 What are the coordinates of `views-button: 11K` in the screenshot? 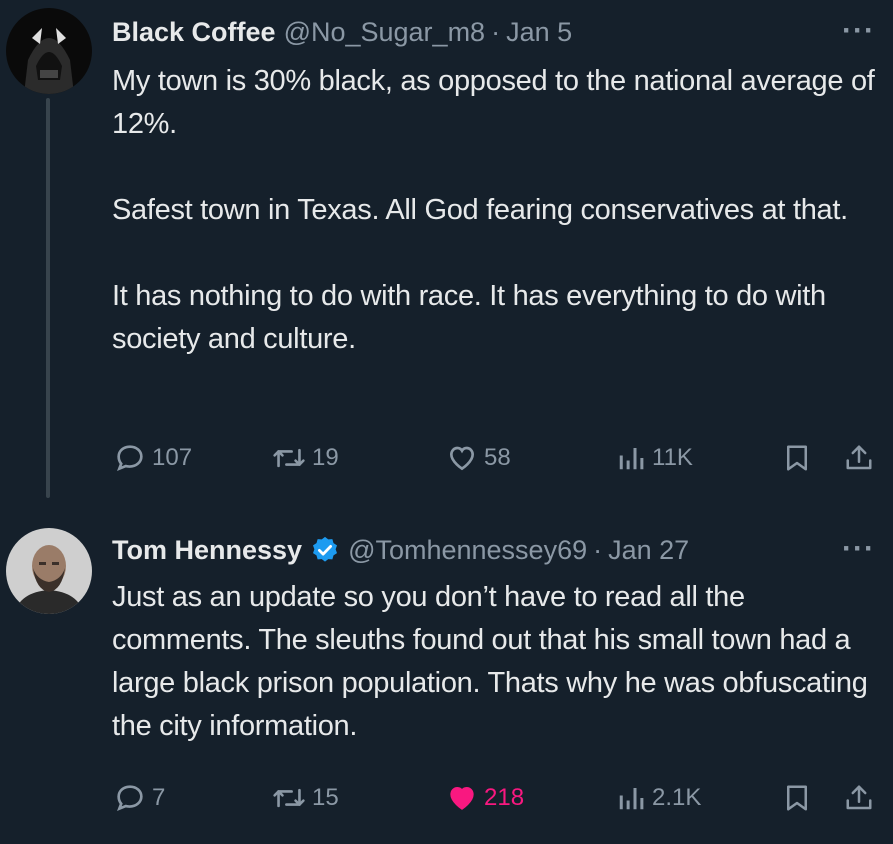 It's located at (654, 458).